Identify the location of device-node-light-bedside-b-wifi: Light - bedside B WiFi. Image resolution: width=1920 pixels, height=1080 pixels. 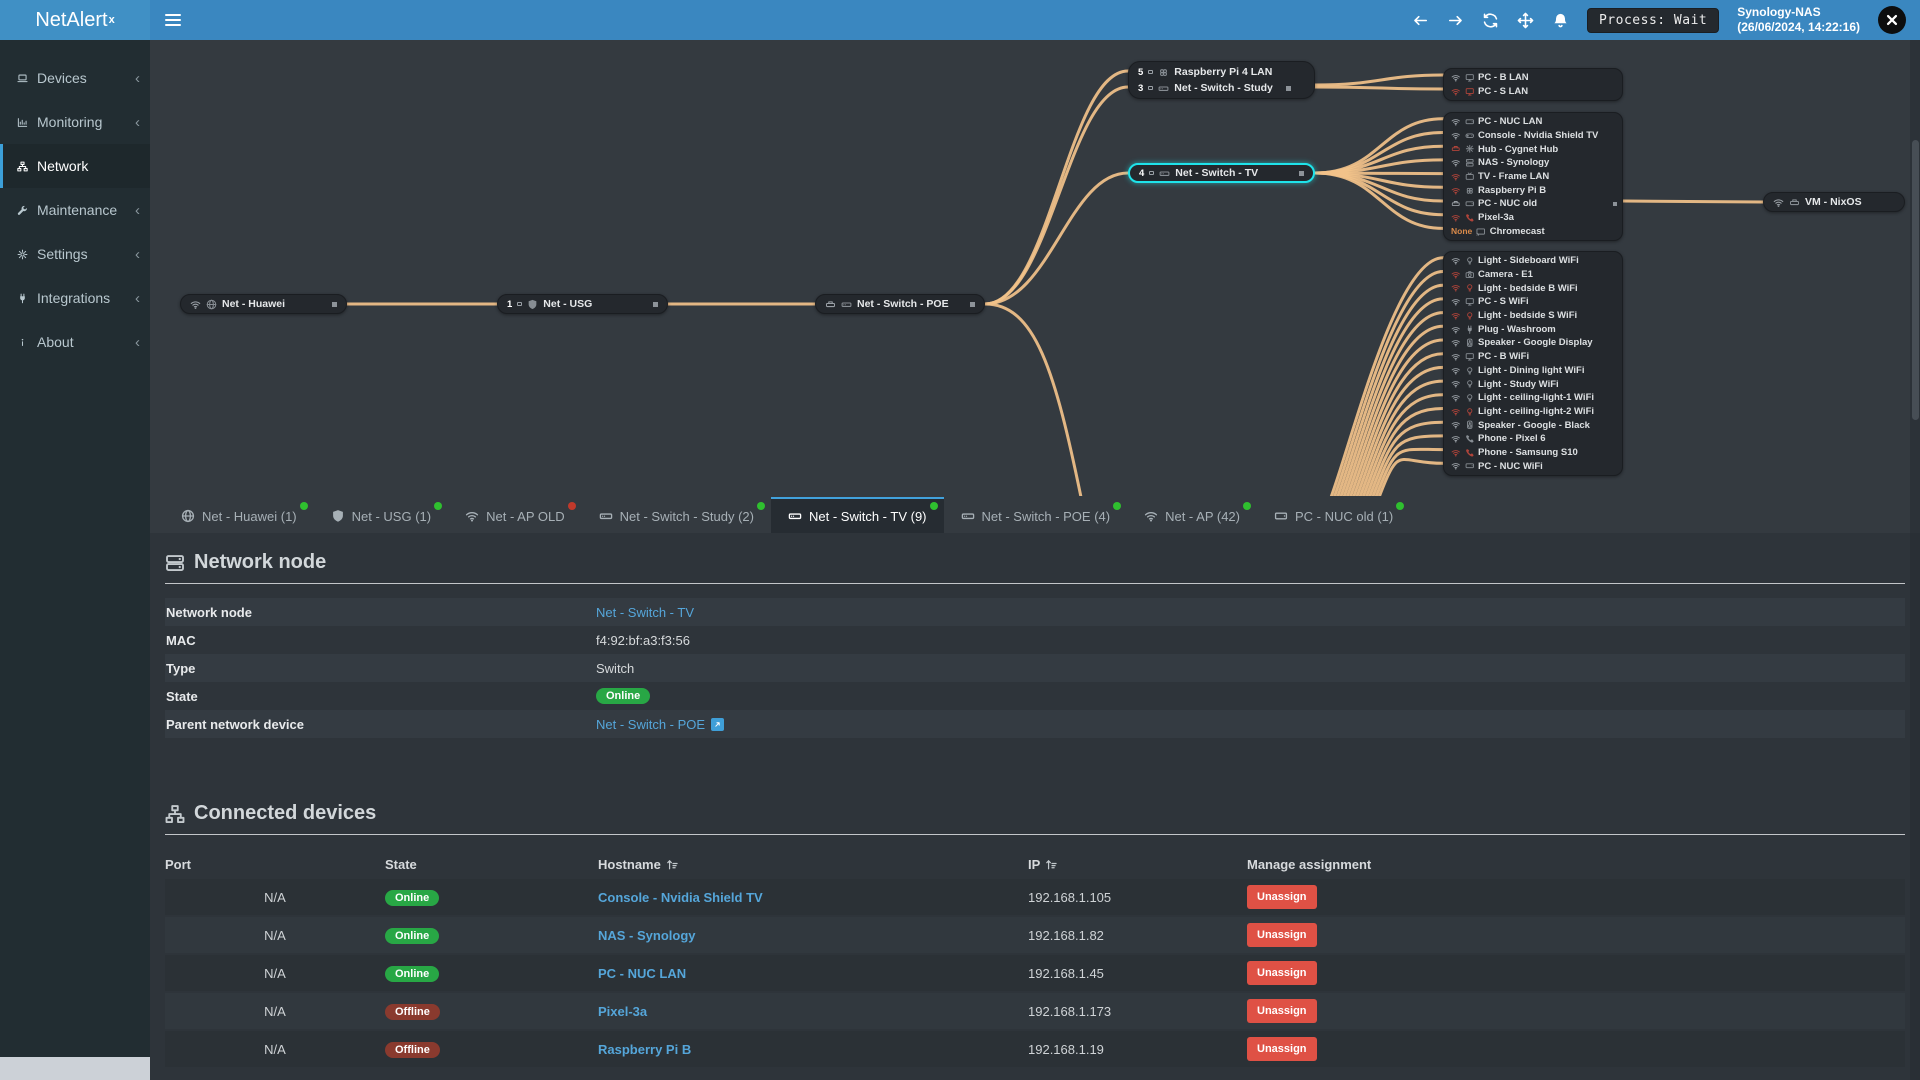
(1533, 288).